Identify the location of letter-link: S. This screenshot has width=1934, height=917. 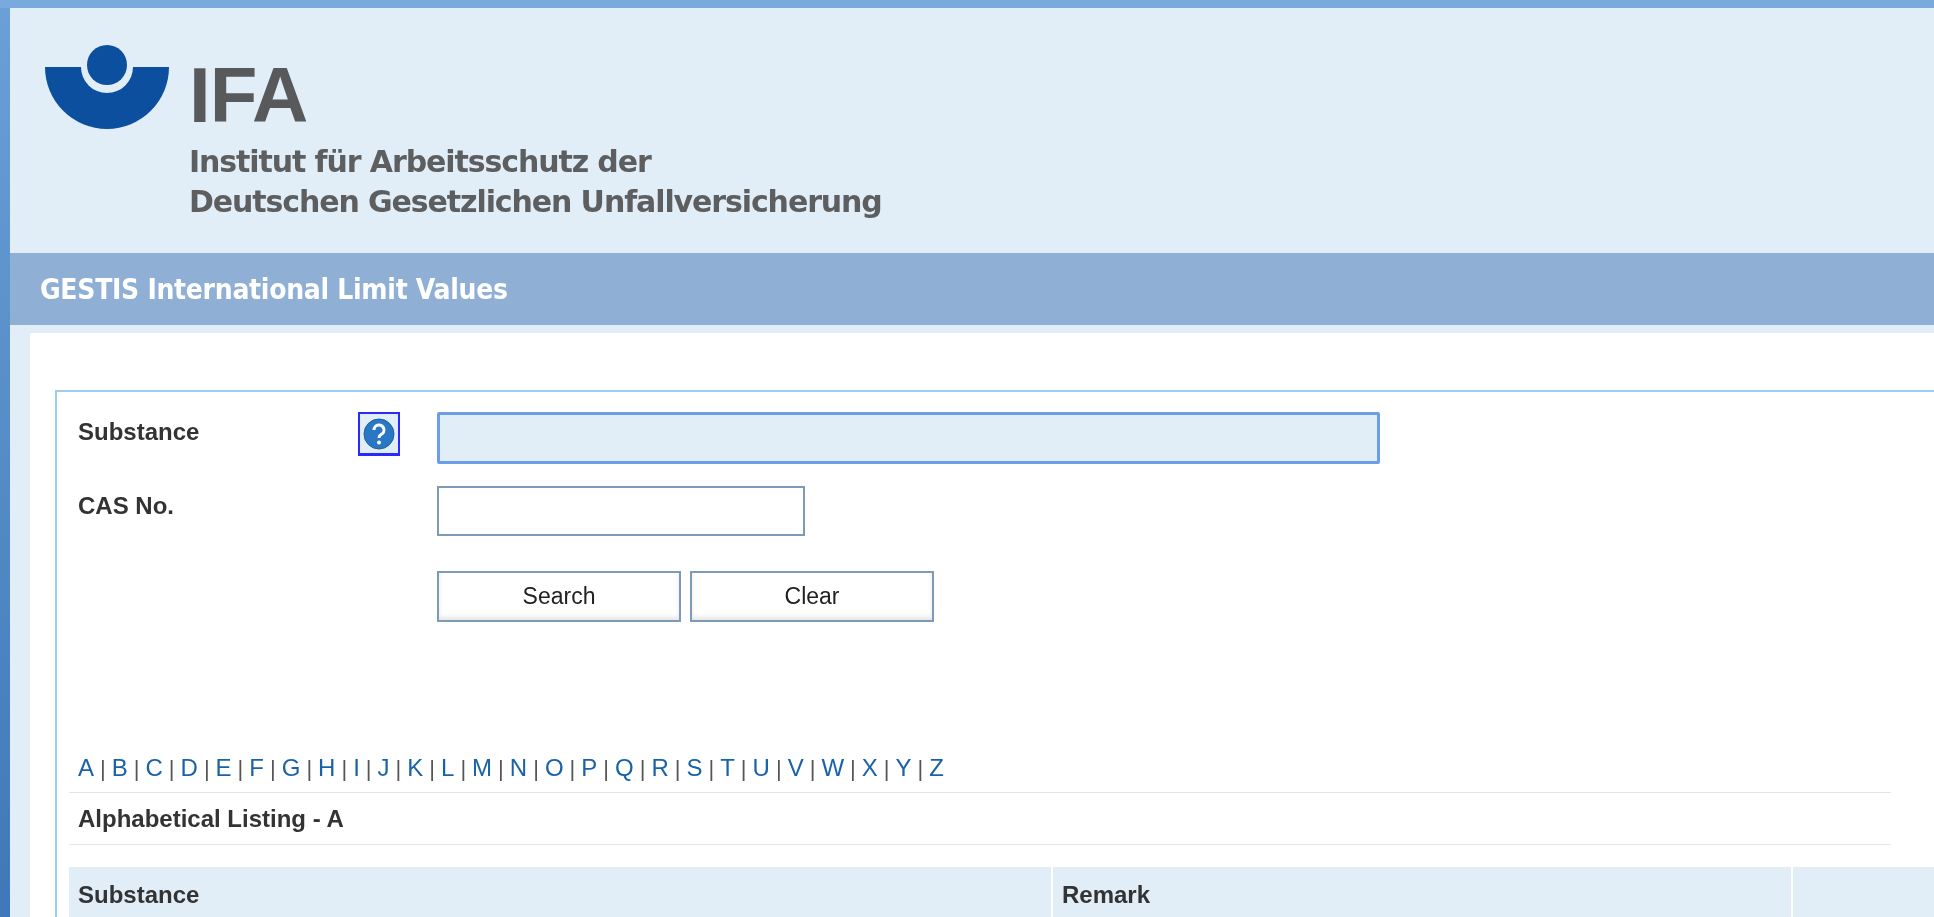
(694, 768).